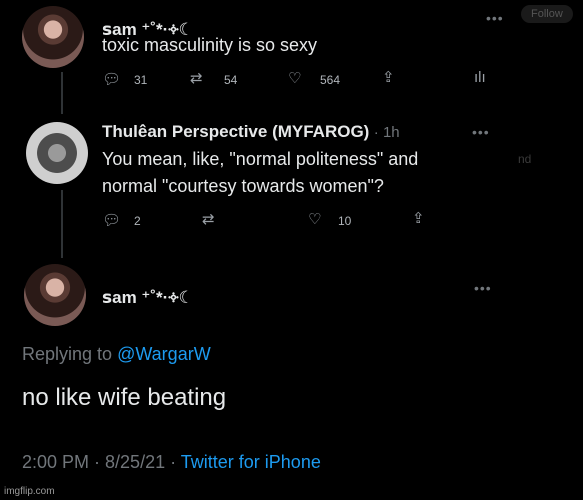 The image size is (583, 500). Describe the element at coordinates (387, 132) in the screenshot. I see `tweet-time: · 1h` at that location.